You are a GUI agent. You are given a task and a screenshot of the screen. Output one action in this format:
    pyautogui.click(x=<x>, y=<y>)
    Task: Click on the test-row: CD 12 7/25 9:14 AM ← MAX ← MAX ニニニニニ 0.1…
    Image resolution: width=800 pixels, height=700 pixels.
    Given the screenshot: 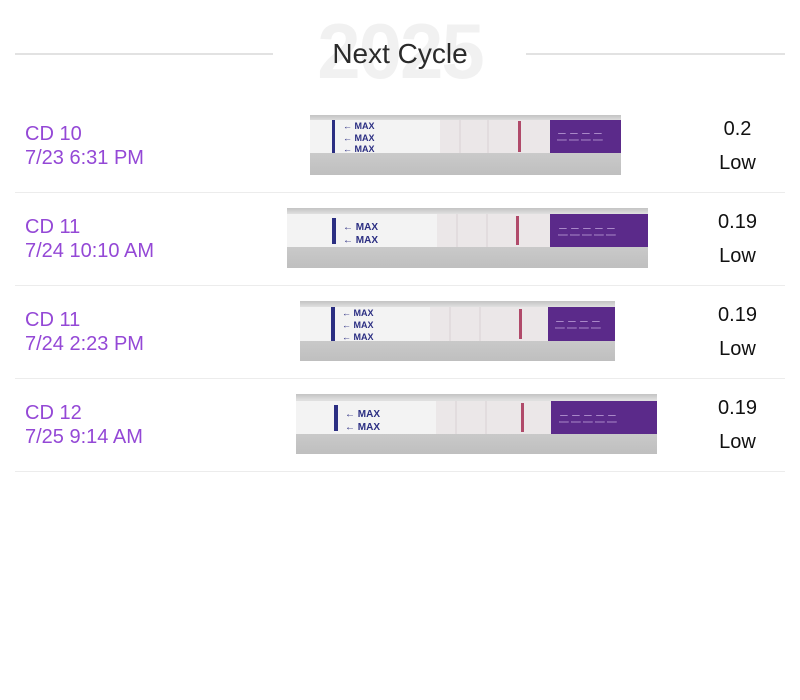 What is the action you would take?
    pyautogui.click(x=400, y=425)
    